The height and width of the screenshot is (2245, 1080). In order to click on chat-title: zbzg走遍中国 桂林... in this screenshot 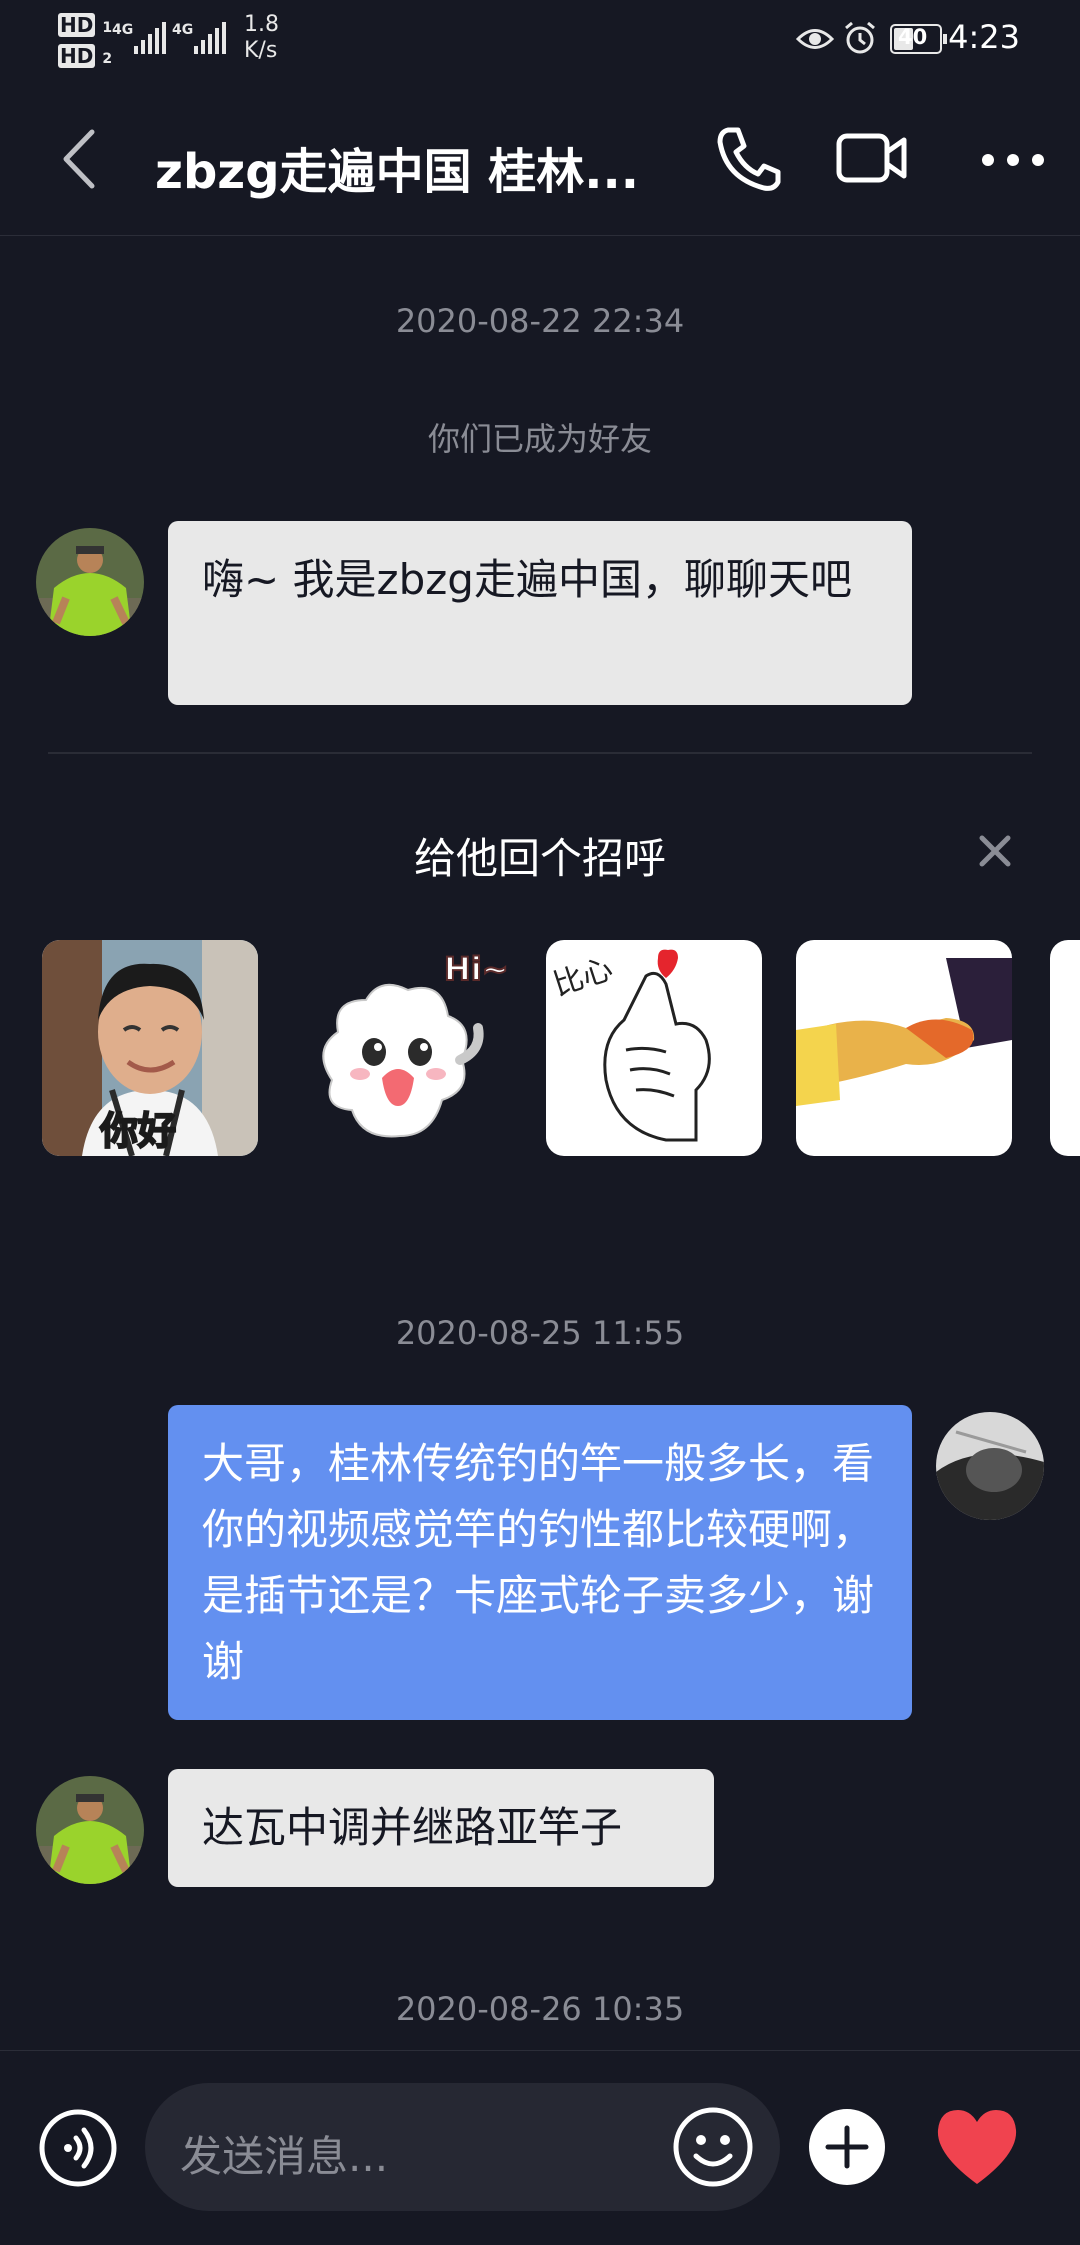, I will do `click(397, 167)`.